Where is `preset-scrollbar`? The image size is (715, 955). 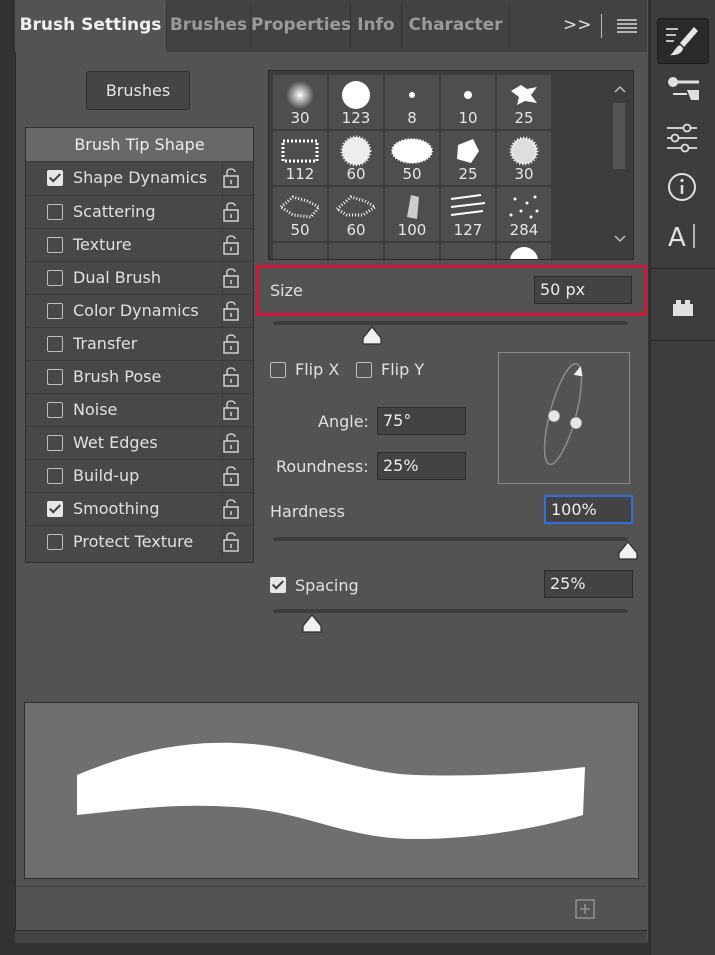 preset-scrollbar is located at coordinates (620, 165).